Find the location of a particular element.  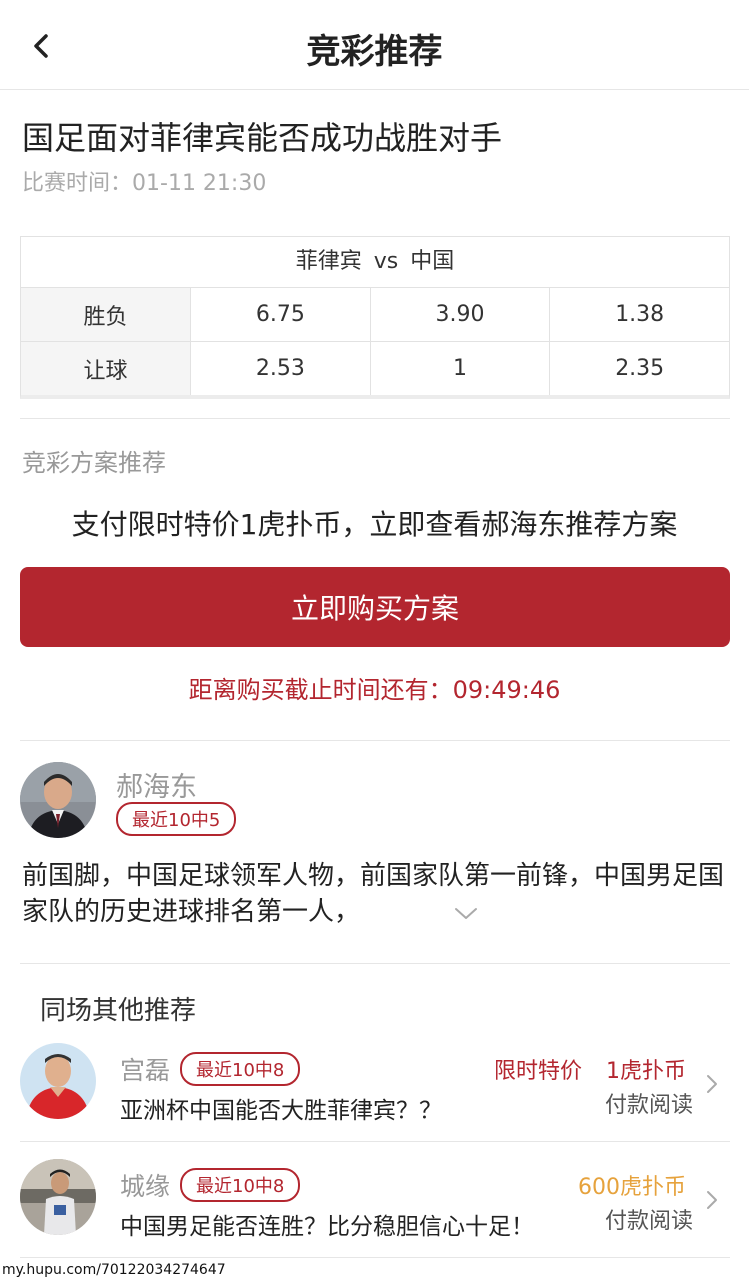

odds-row-label: 胜负 is located at coordinates (106, 314).